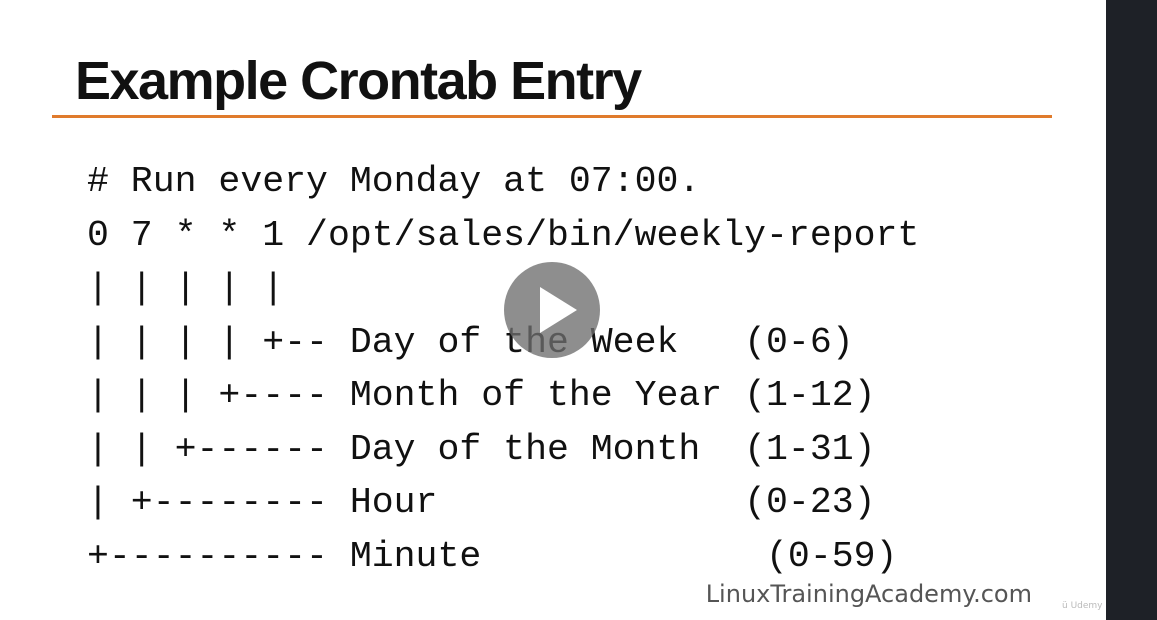  I want to click on title-underline, so click(552, 116).